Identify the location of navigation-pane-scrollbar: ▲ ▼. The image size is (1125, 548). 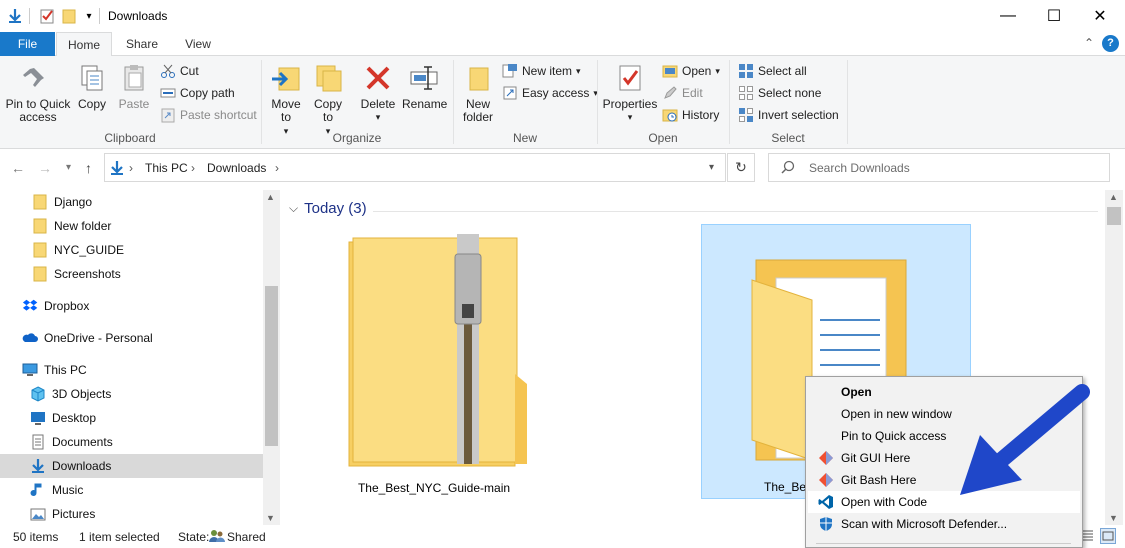
(271, 357).